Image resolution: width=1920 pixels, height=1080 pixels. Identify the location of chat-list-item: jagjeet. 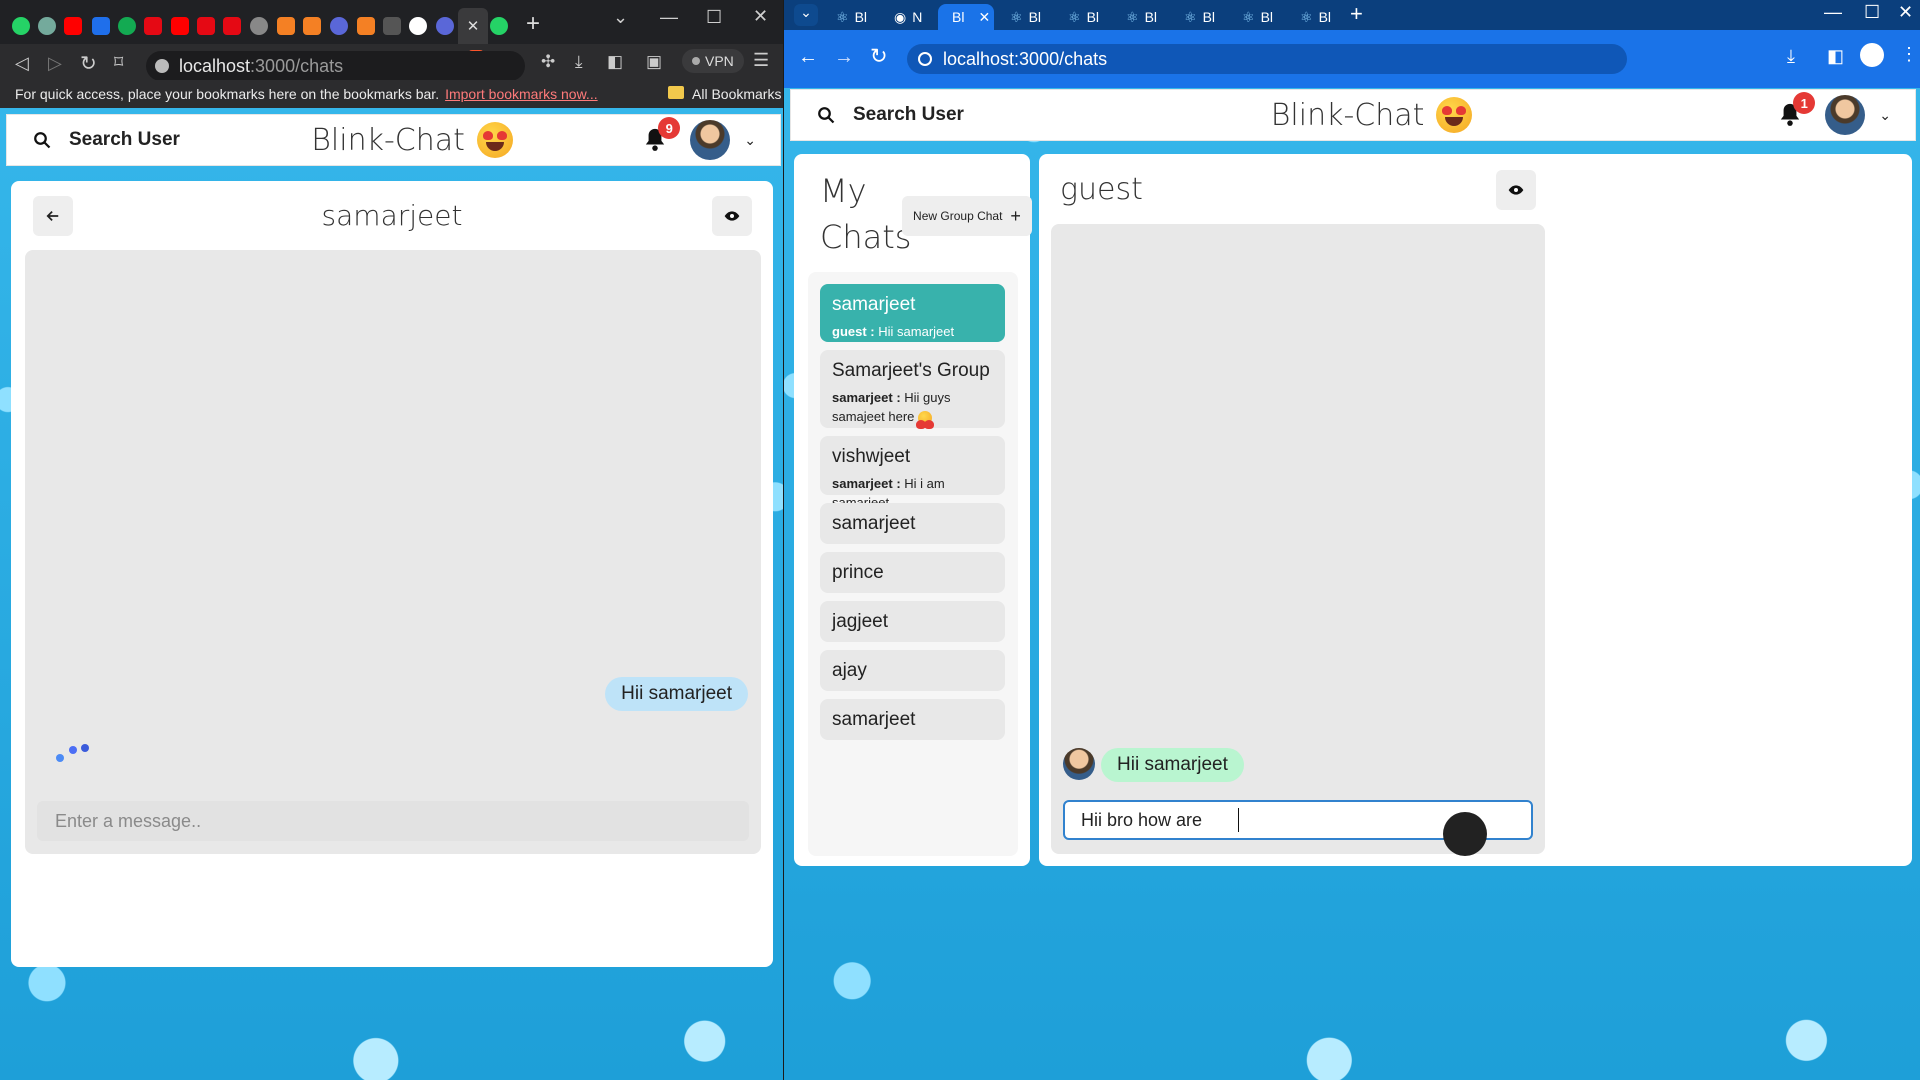
(912, 621).